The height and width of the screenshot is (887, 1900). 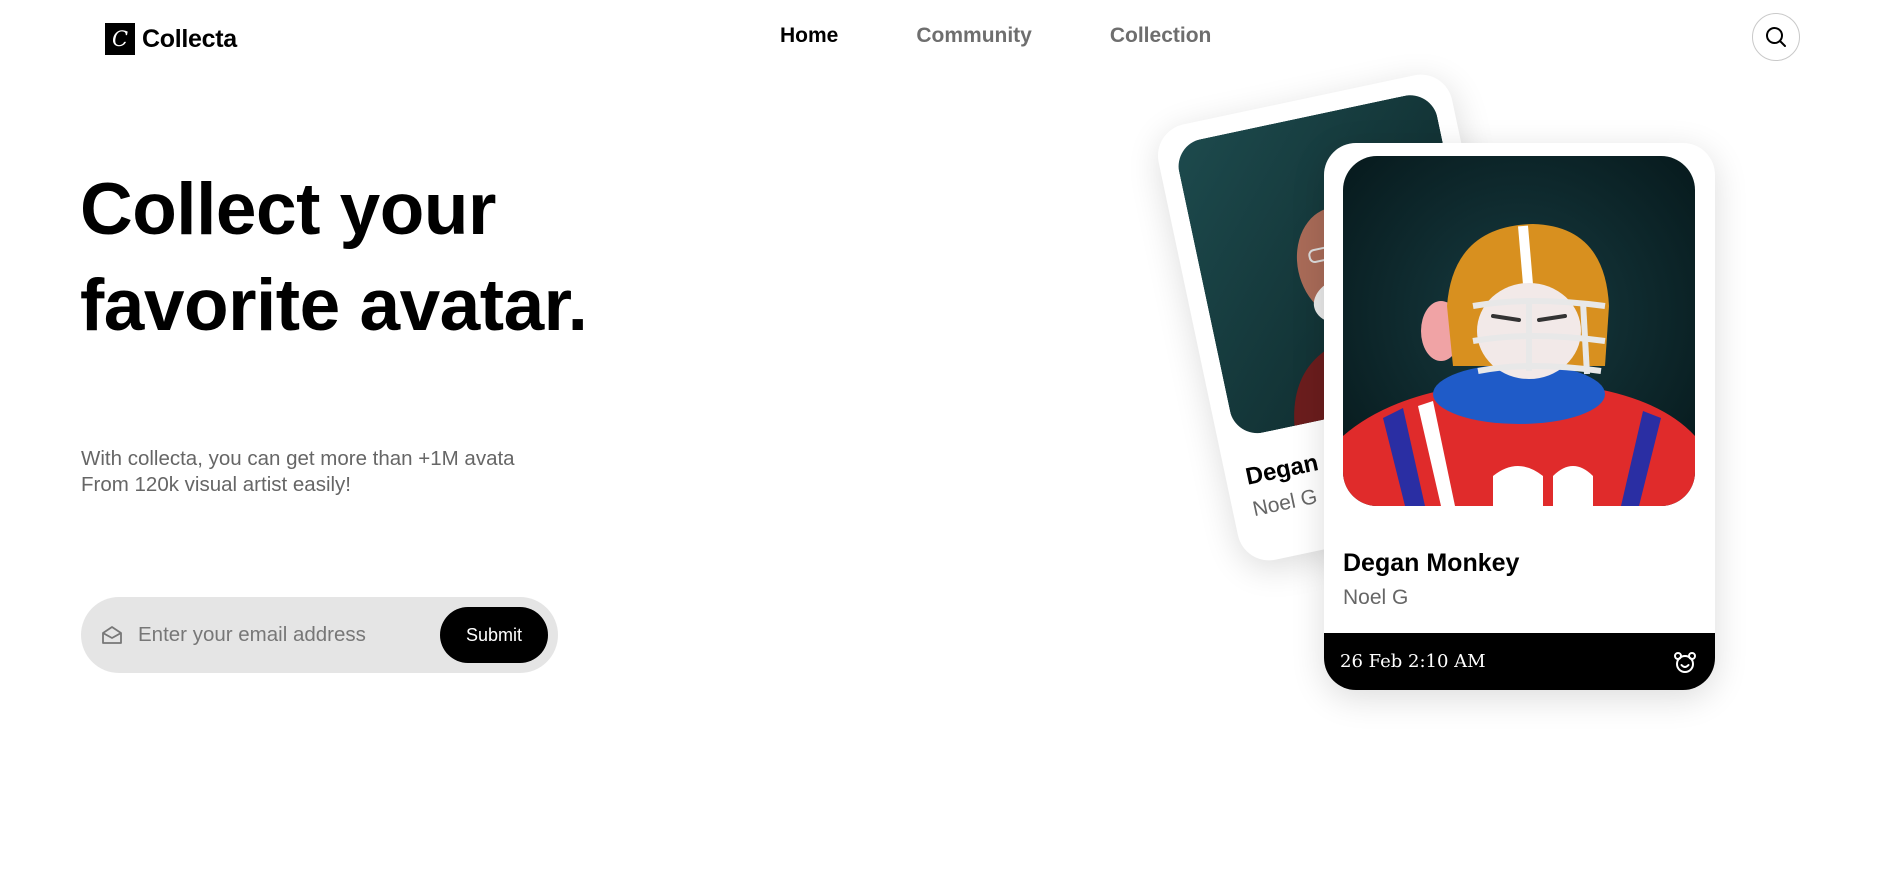 What do you see at coordinates (120, 39) in the screenshot?
I see `logo-mark-icon: C` at bounding box center [120, 39].